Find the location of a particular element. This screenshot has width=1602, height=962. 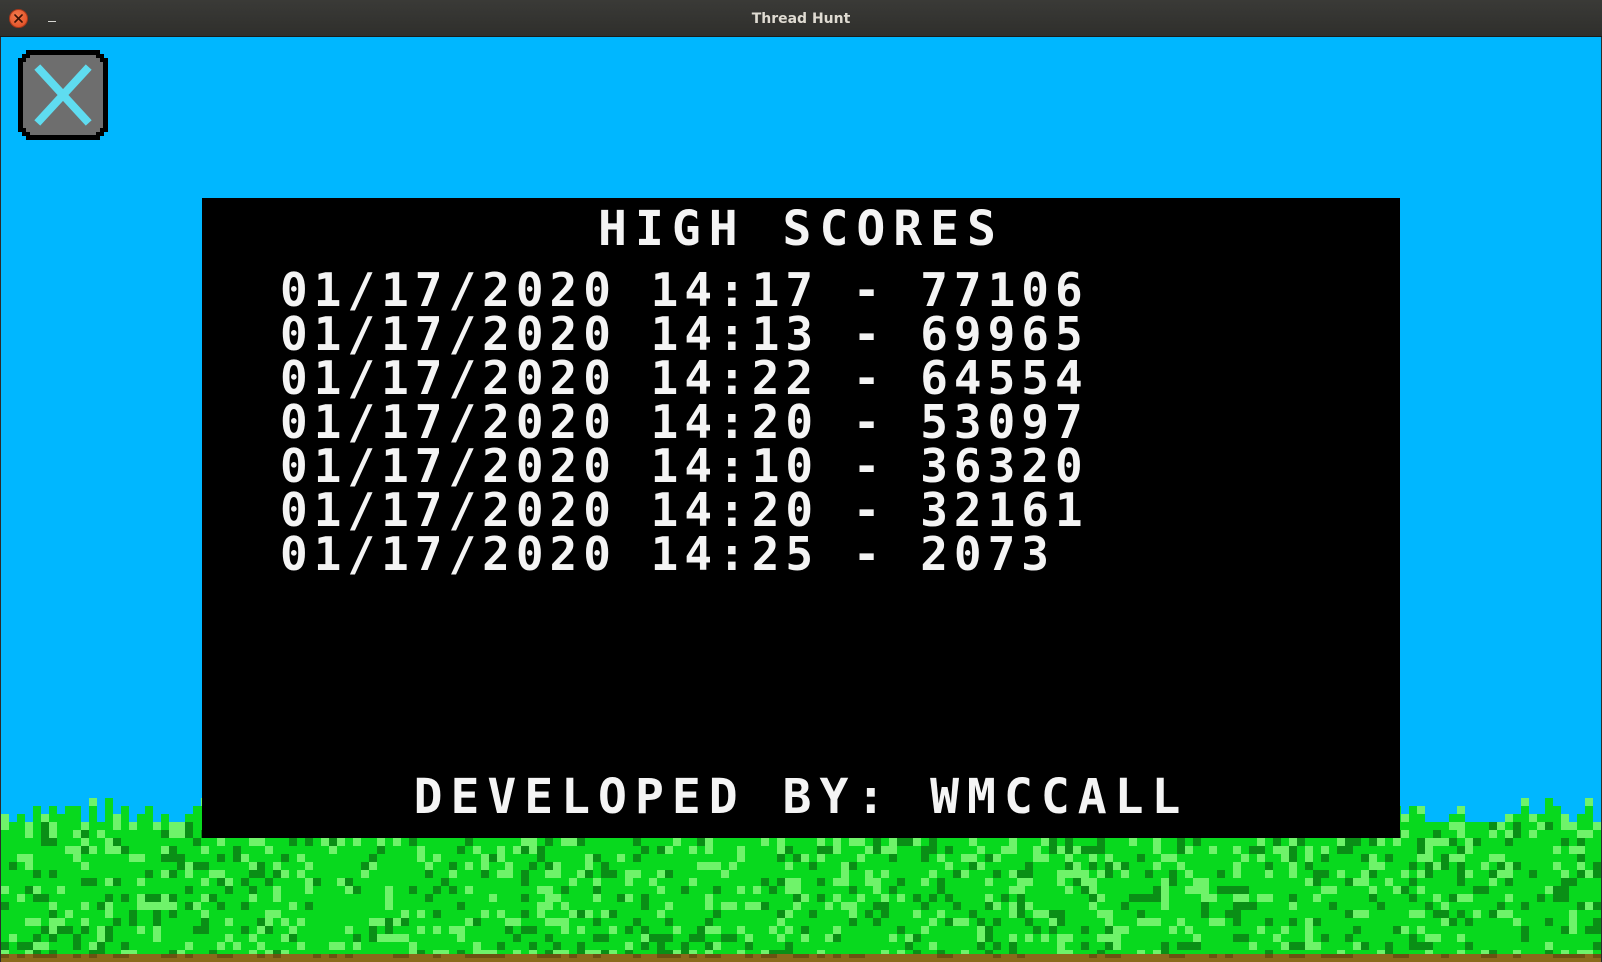

high-scores-title: HIGH SCORES is located at coordinates (801, 229).